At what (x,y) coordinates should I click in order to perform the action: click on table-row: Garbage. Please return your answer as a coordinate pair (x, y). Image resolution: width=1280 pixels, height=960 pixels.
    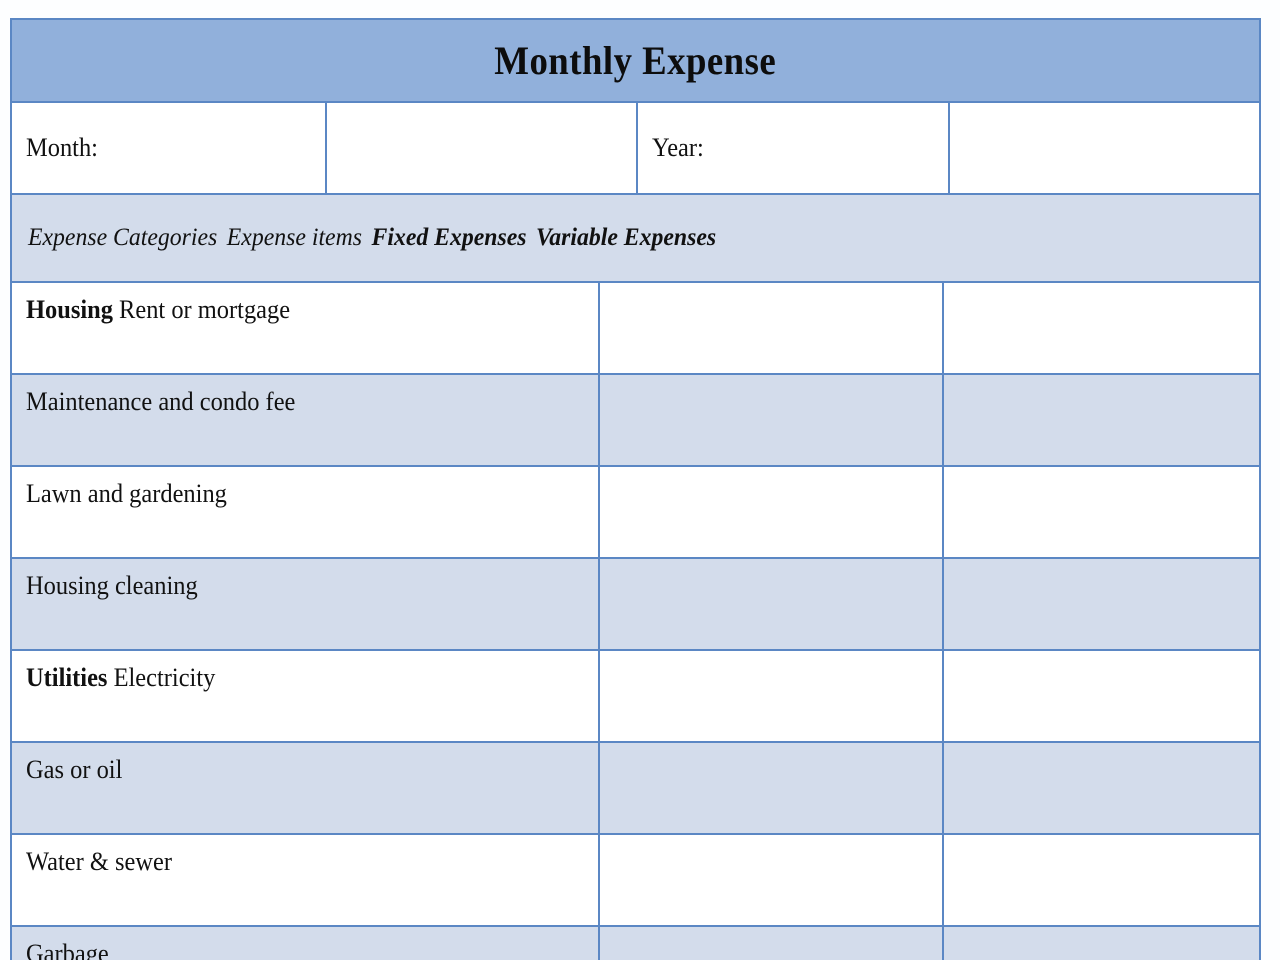
    Looking at the image, I should click on (635, 943).